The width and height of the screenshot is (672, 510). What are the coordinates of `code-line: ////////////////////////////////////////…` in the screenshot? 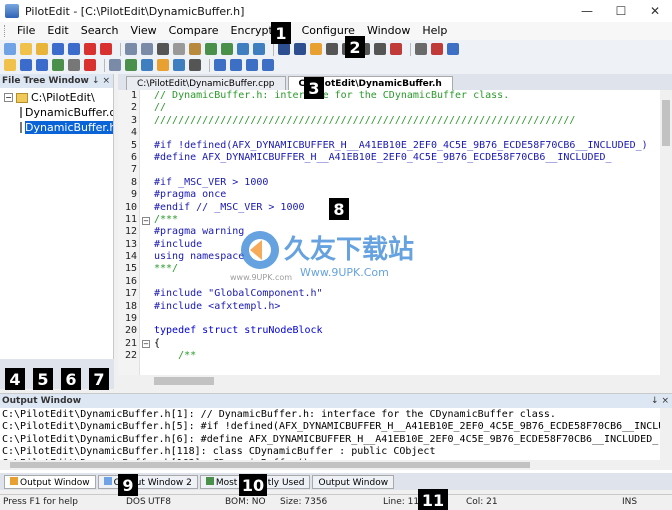 It's located at (407, 121).